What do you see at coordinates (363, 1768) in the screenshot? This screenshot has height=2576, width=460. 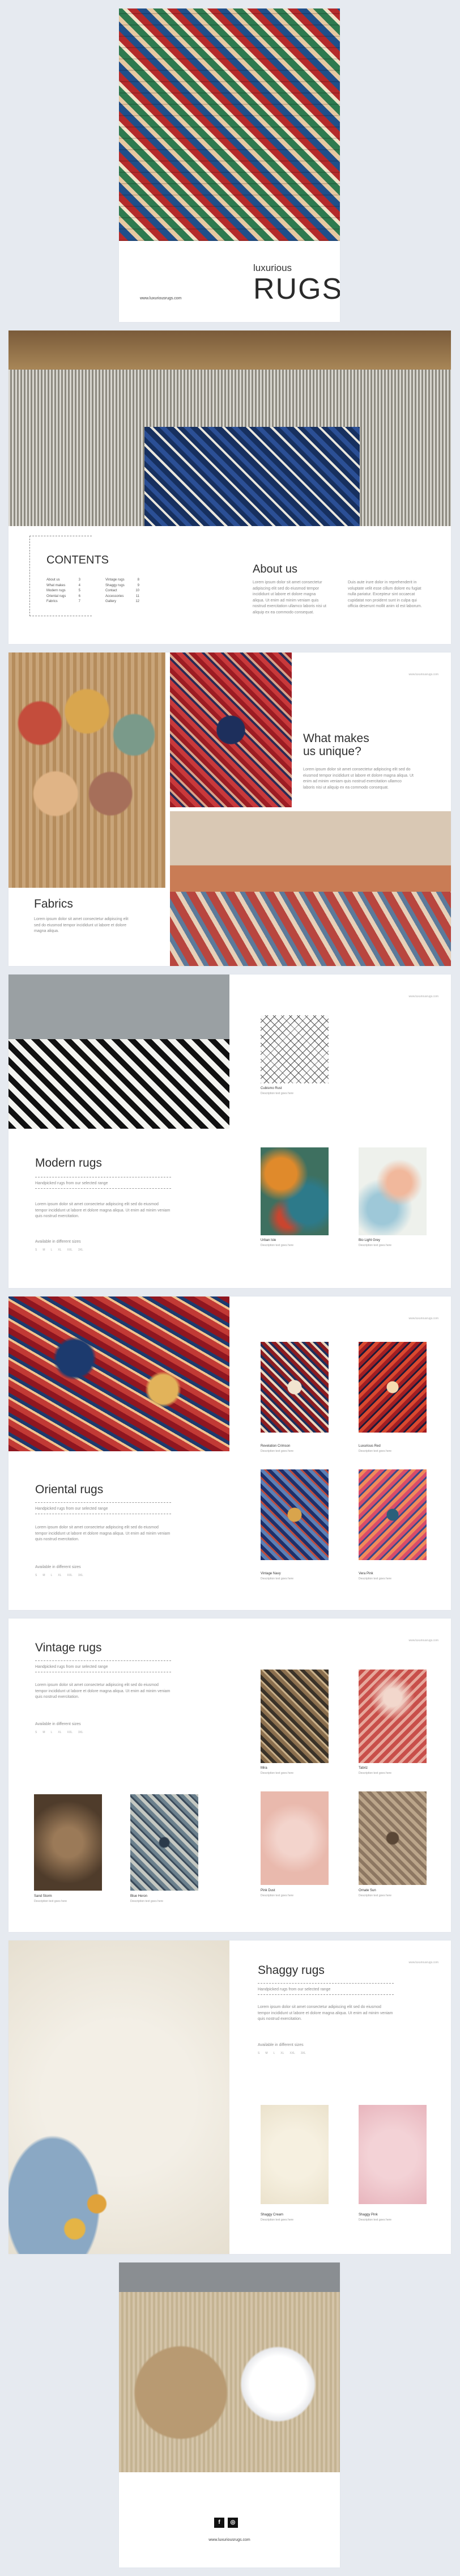 I see `vintage-item-2-name: Tabriz` at bounding box center [363, 1768].